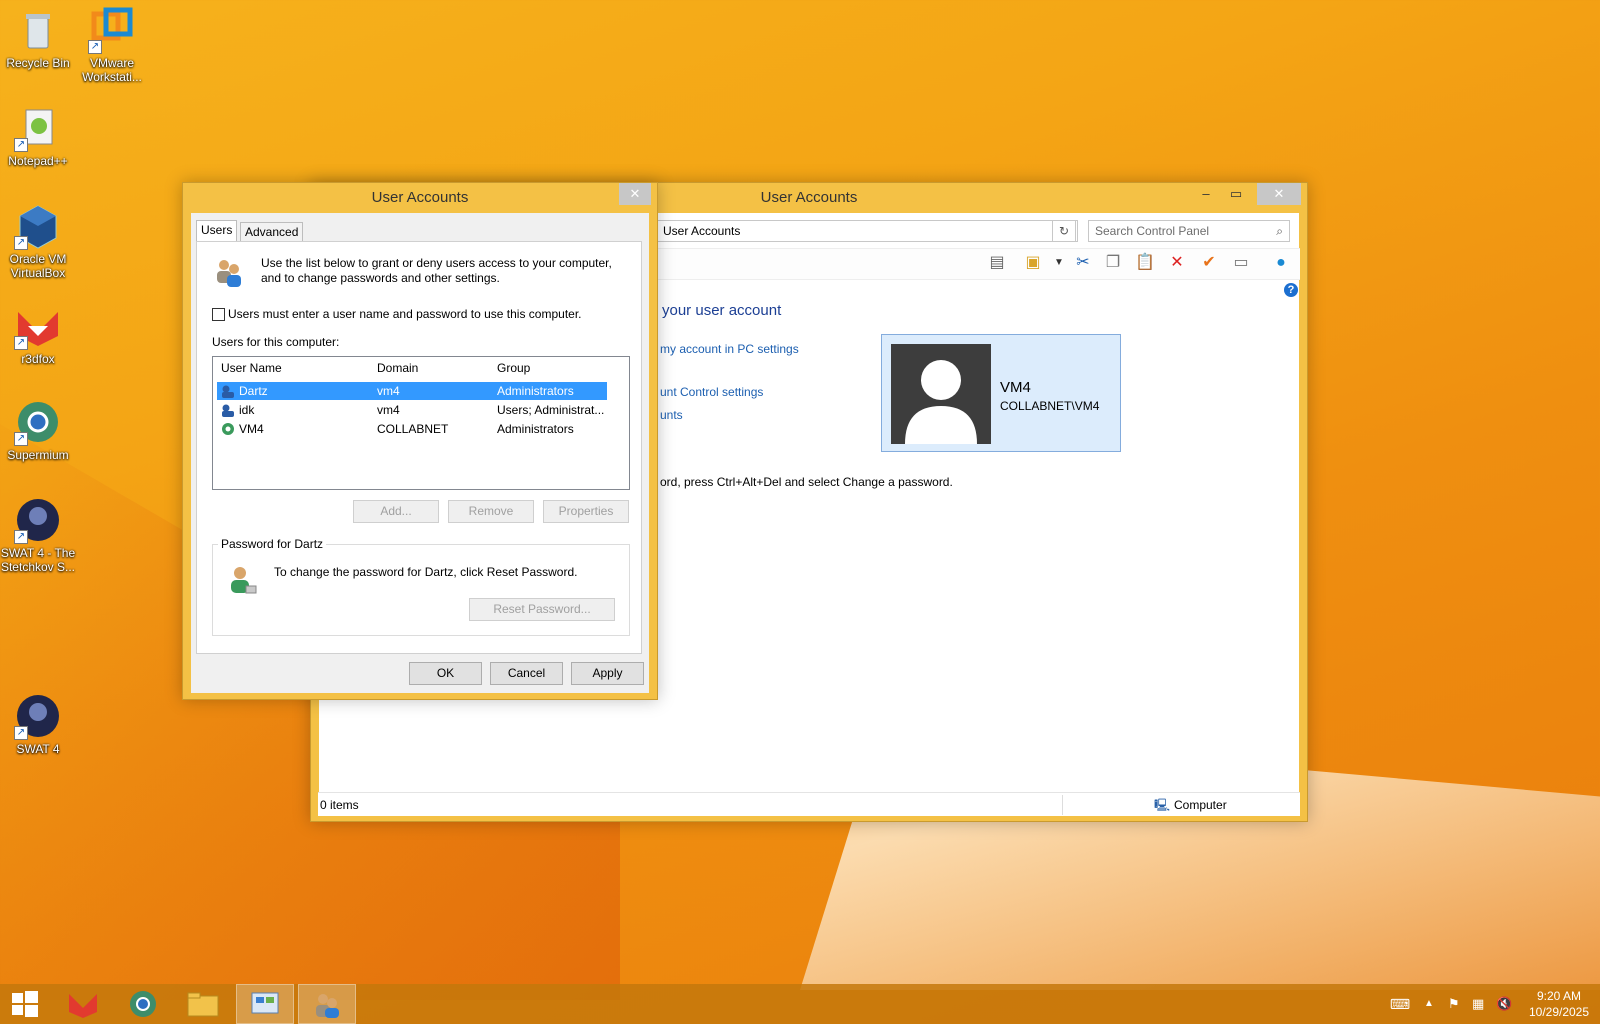 Image resolution: width=1600 pixels, height=1024 pixels. I want to click on desktop-icon-virtualbox: ↗ Oracle VM VirtualBox, so click(38, 241).